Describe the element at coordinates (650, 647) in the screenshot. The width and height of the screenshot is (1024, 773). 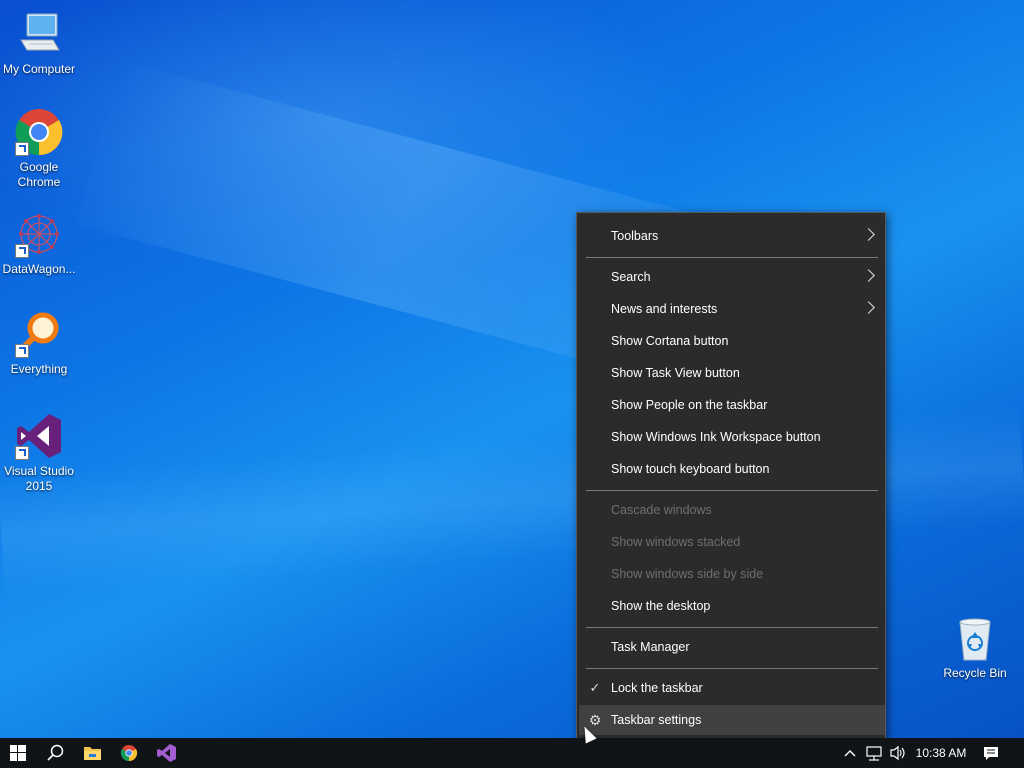
I see `menu-item-label: Task Manager` at that location.